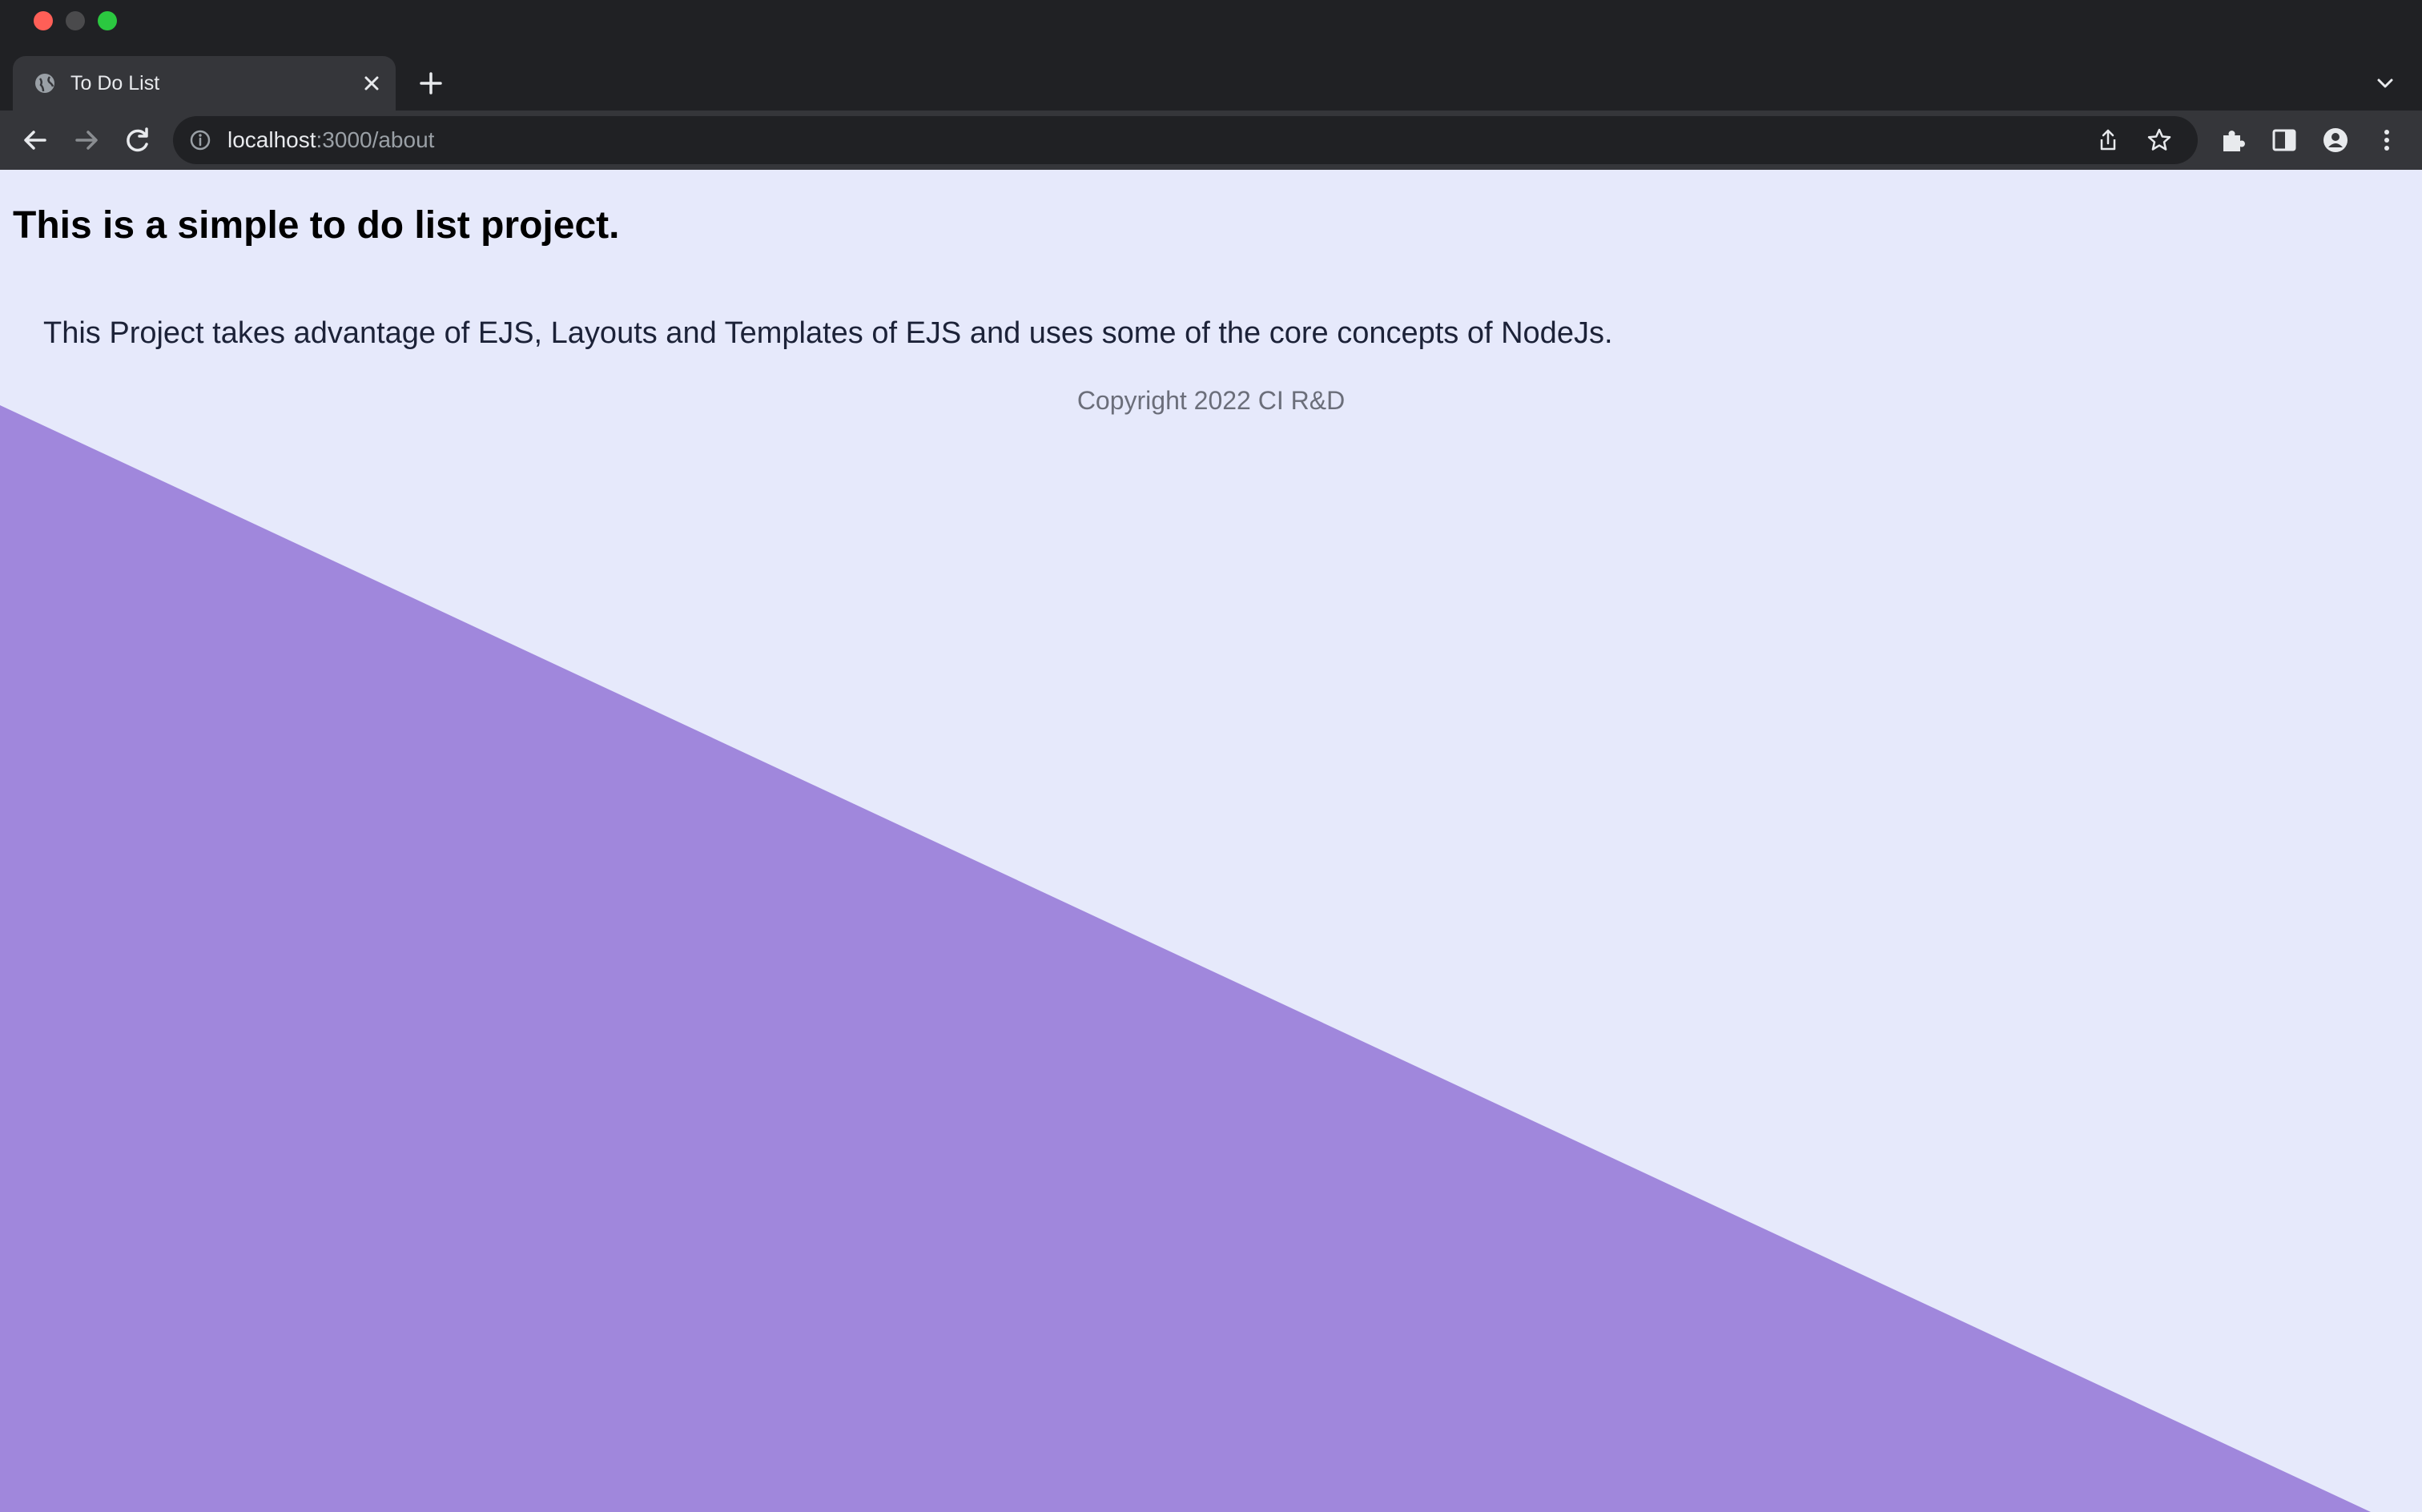  What do you see at coordinates (204, 83) in the screenshot?
I see `tab-to-do-list: To Do List` at bounding box center [204, 83].